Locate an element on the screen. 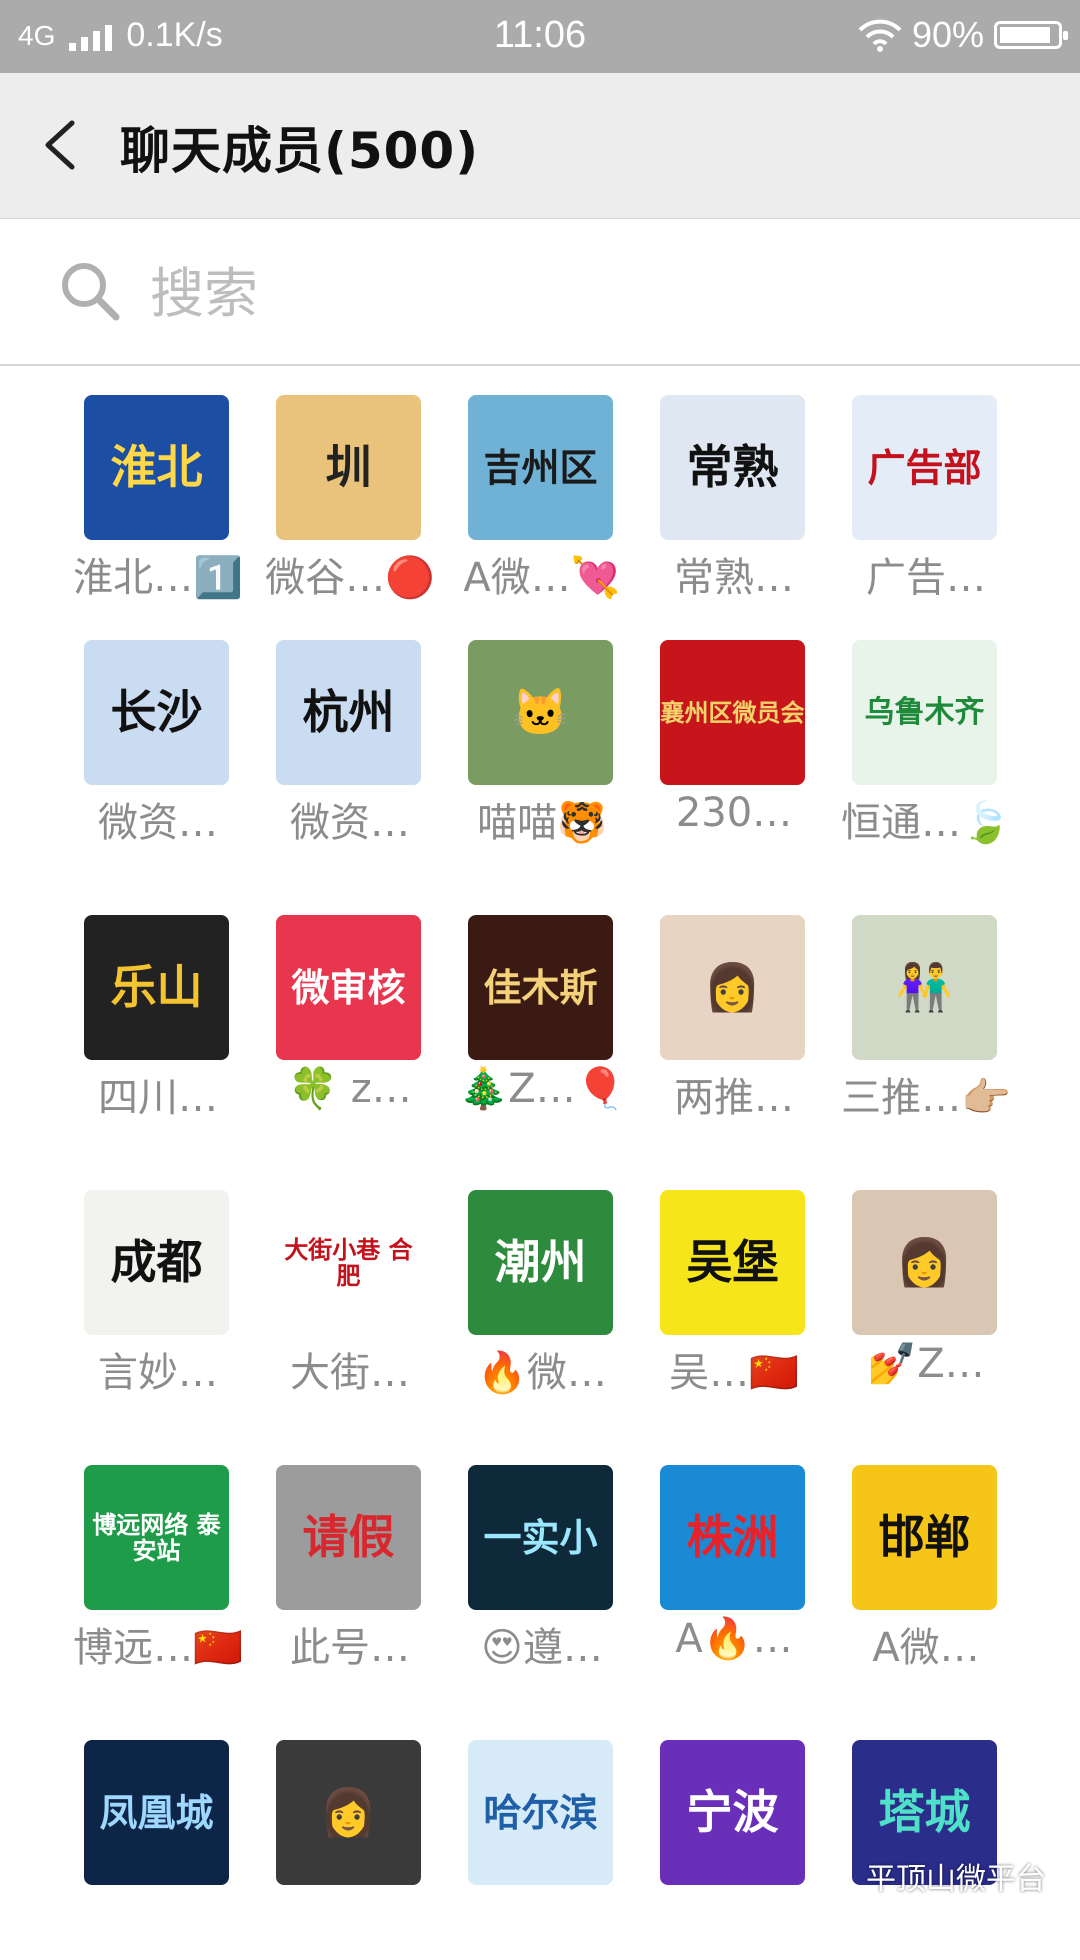  member-item: 凤凰城 is located at coordinates (158, 1850).